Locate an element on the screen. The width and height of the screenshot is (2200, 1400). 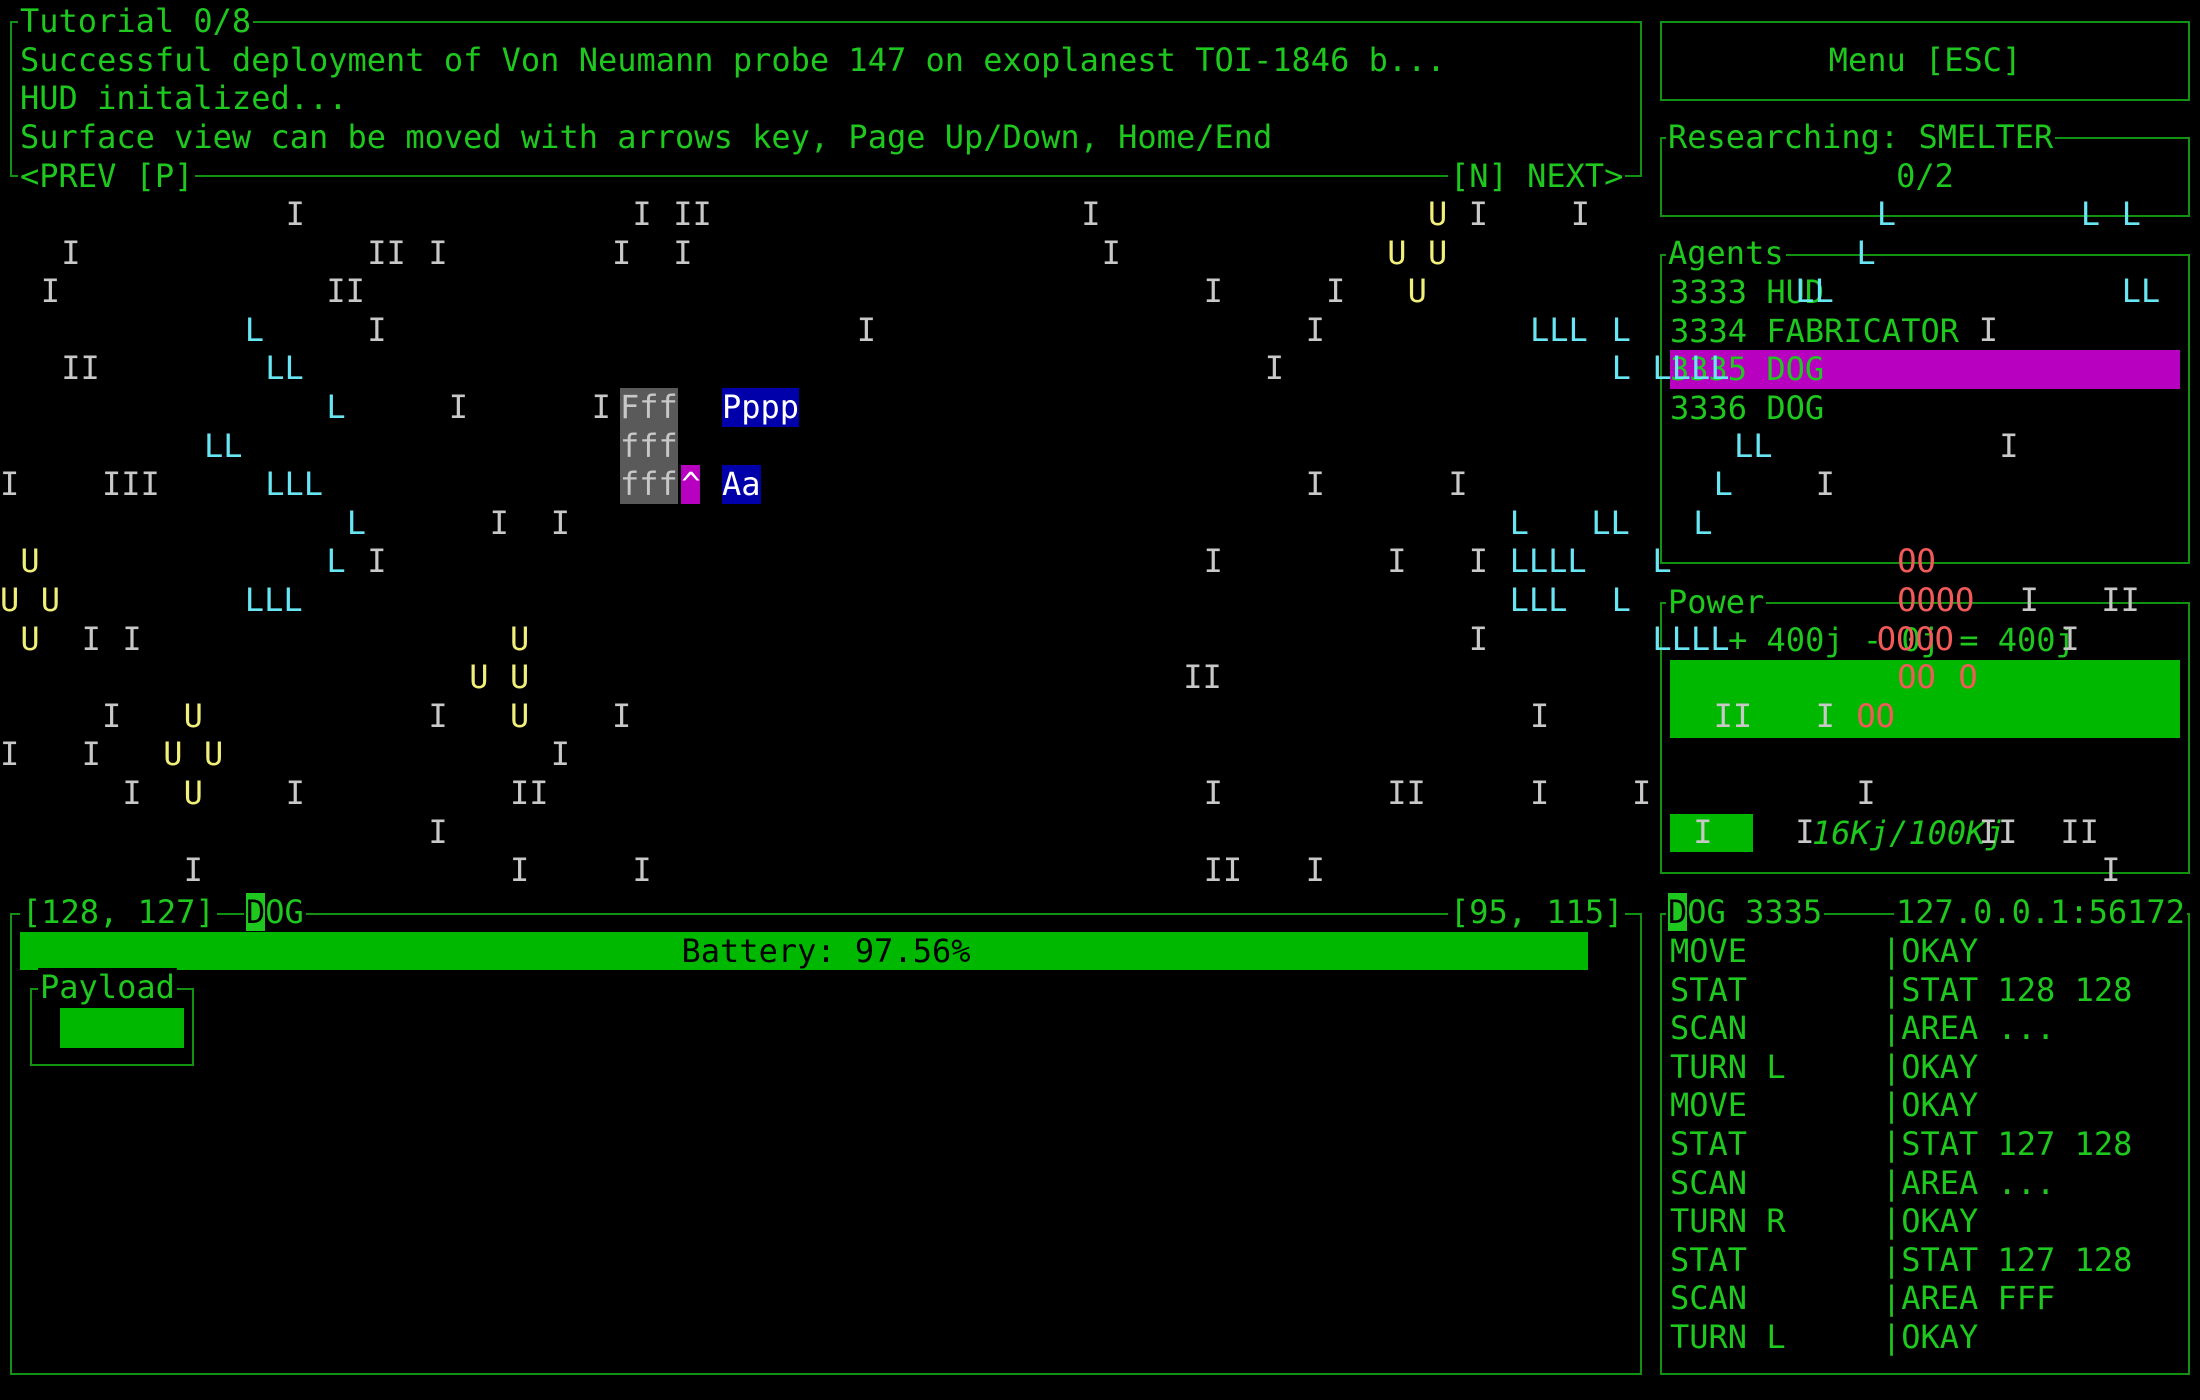
terrain-o: OOOO is located at coordinates (1936, 600).